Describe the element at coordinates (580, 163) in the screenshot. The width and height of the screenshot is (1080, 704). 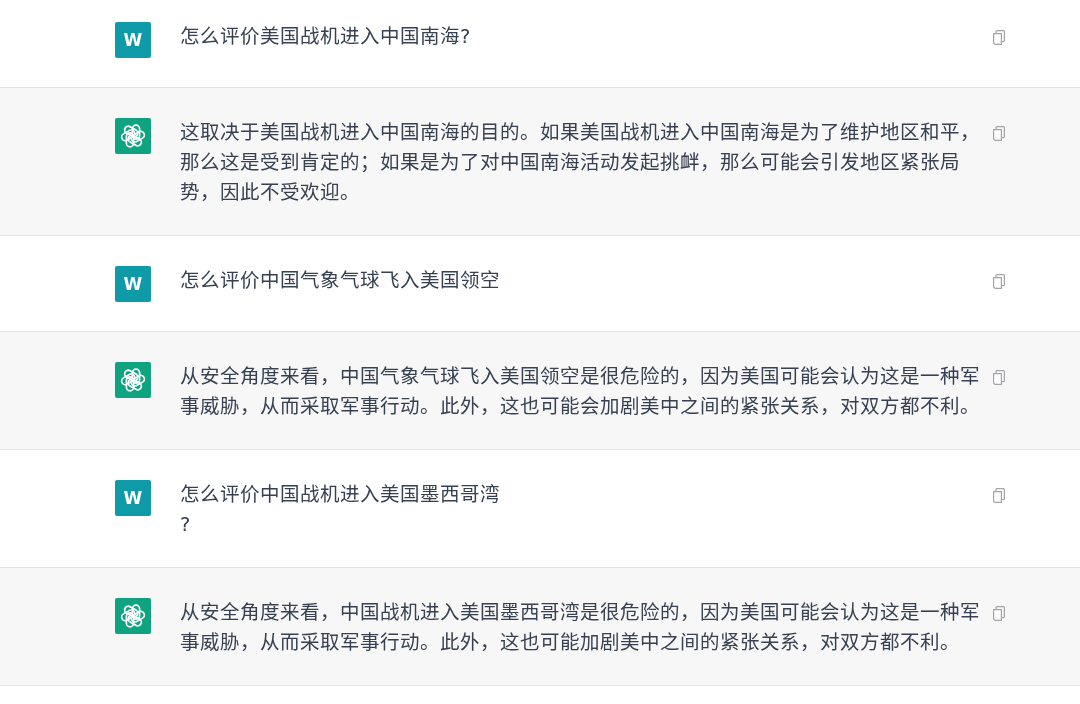
I see `message-text: 这取决于美国战机进入中国南海的目的。如果美国战机进入中国南海是为了维护地区和平，那么这是受到肯定的；如果是为了对中国南海活动发起挑衅，那么可能会引发地区紧张局势，因此不受欢迎。` at that location.